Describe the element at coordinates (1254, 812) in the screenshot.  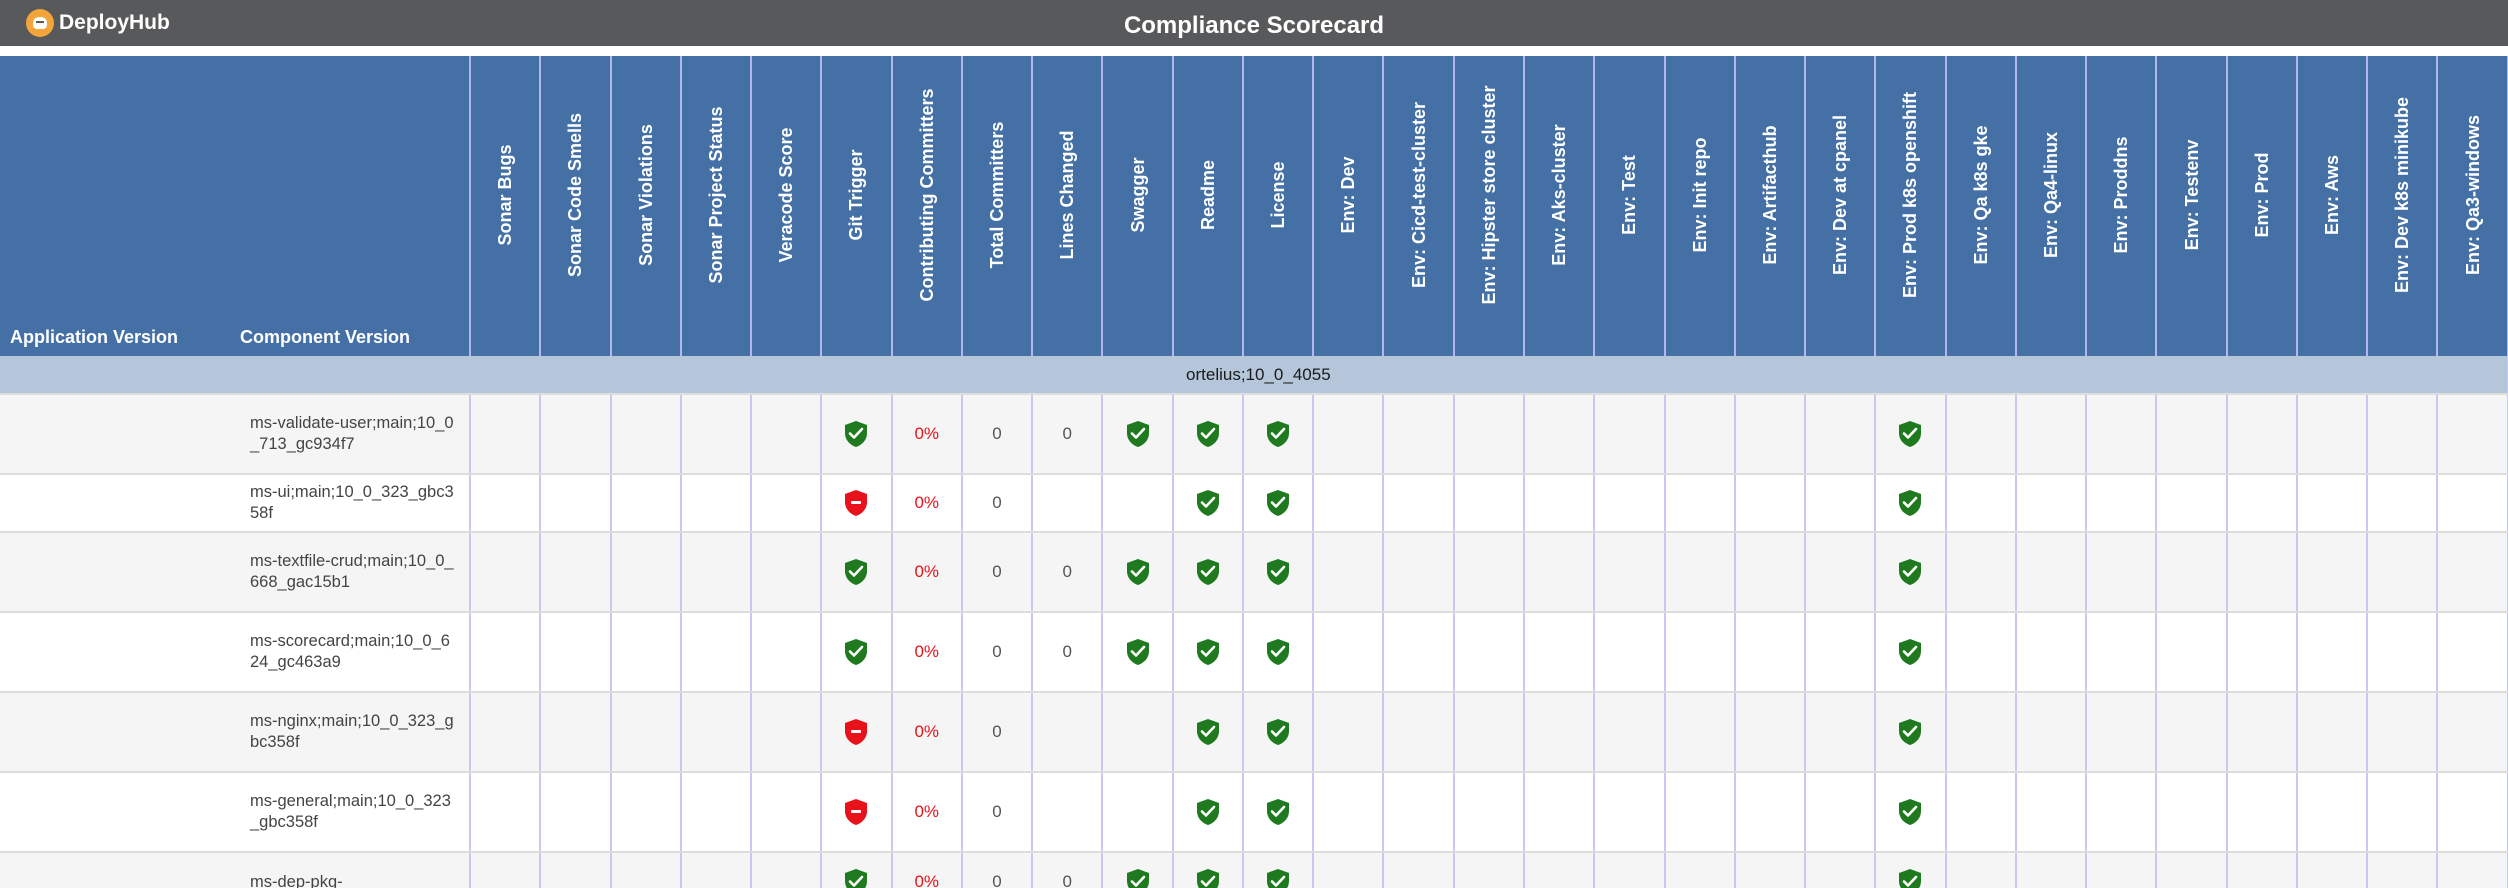
I see `table-row: ms-general;main;10_0_323_gbc358f 0% 0` at that location.